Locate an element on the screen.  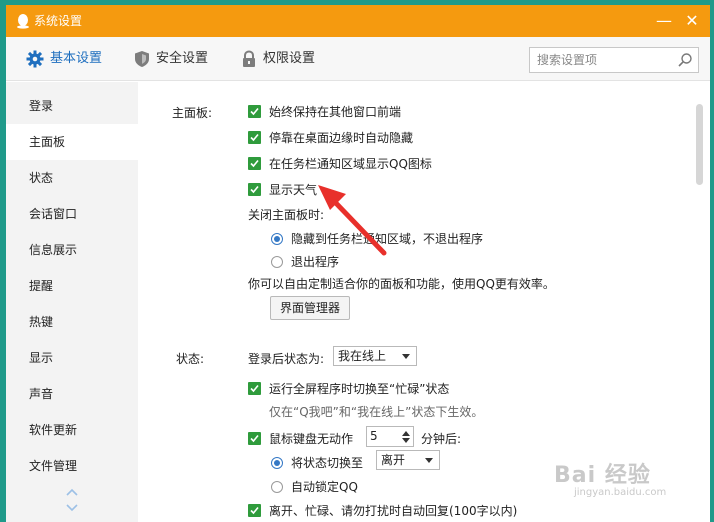
annotation-arrow-icon is located at coordinates (352, 220).